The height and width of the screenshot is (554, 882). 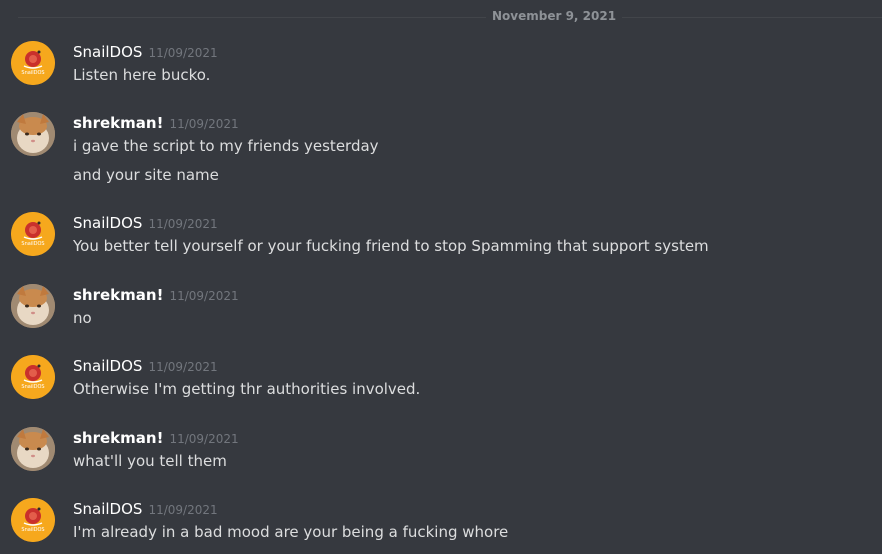 I want to click on message-text: Listen here bucko., so click(x=142, y=75).